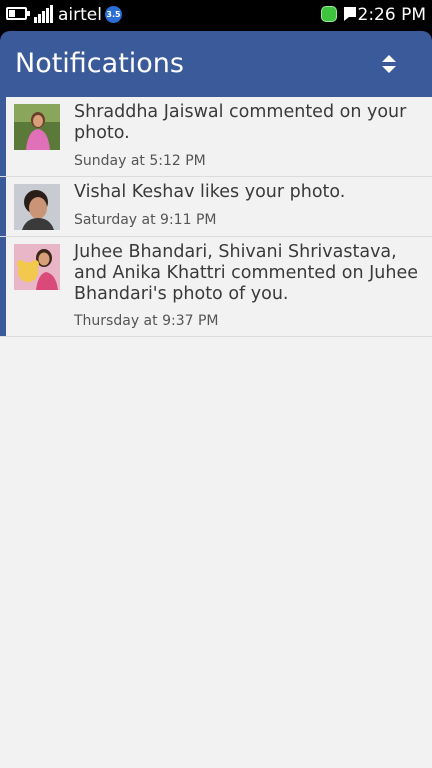  What do you see at coordinates (216, 15) in the screenshot?
I see `status-bar: airtel 3.5 2:26 PM` at bounding box center [216, 15].